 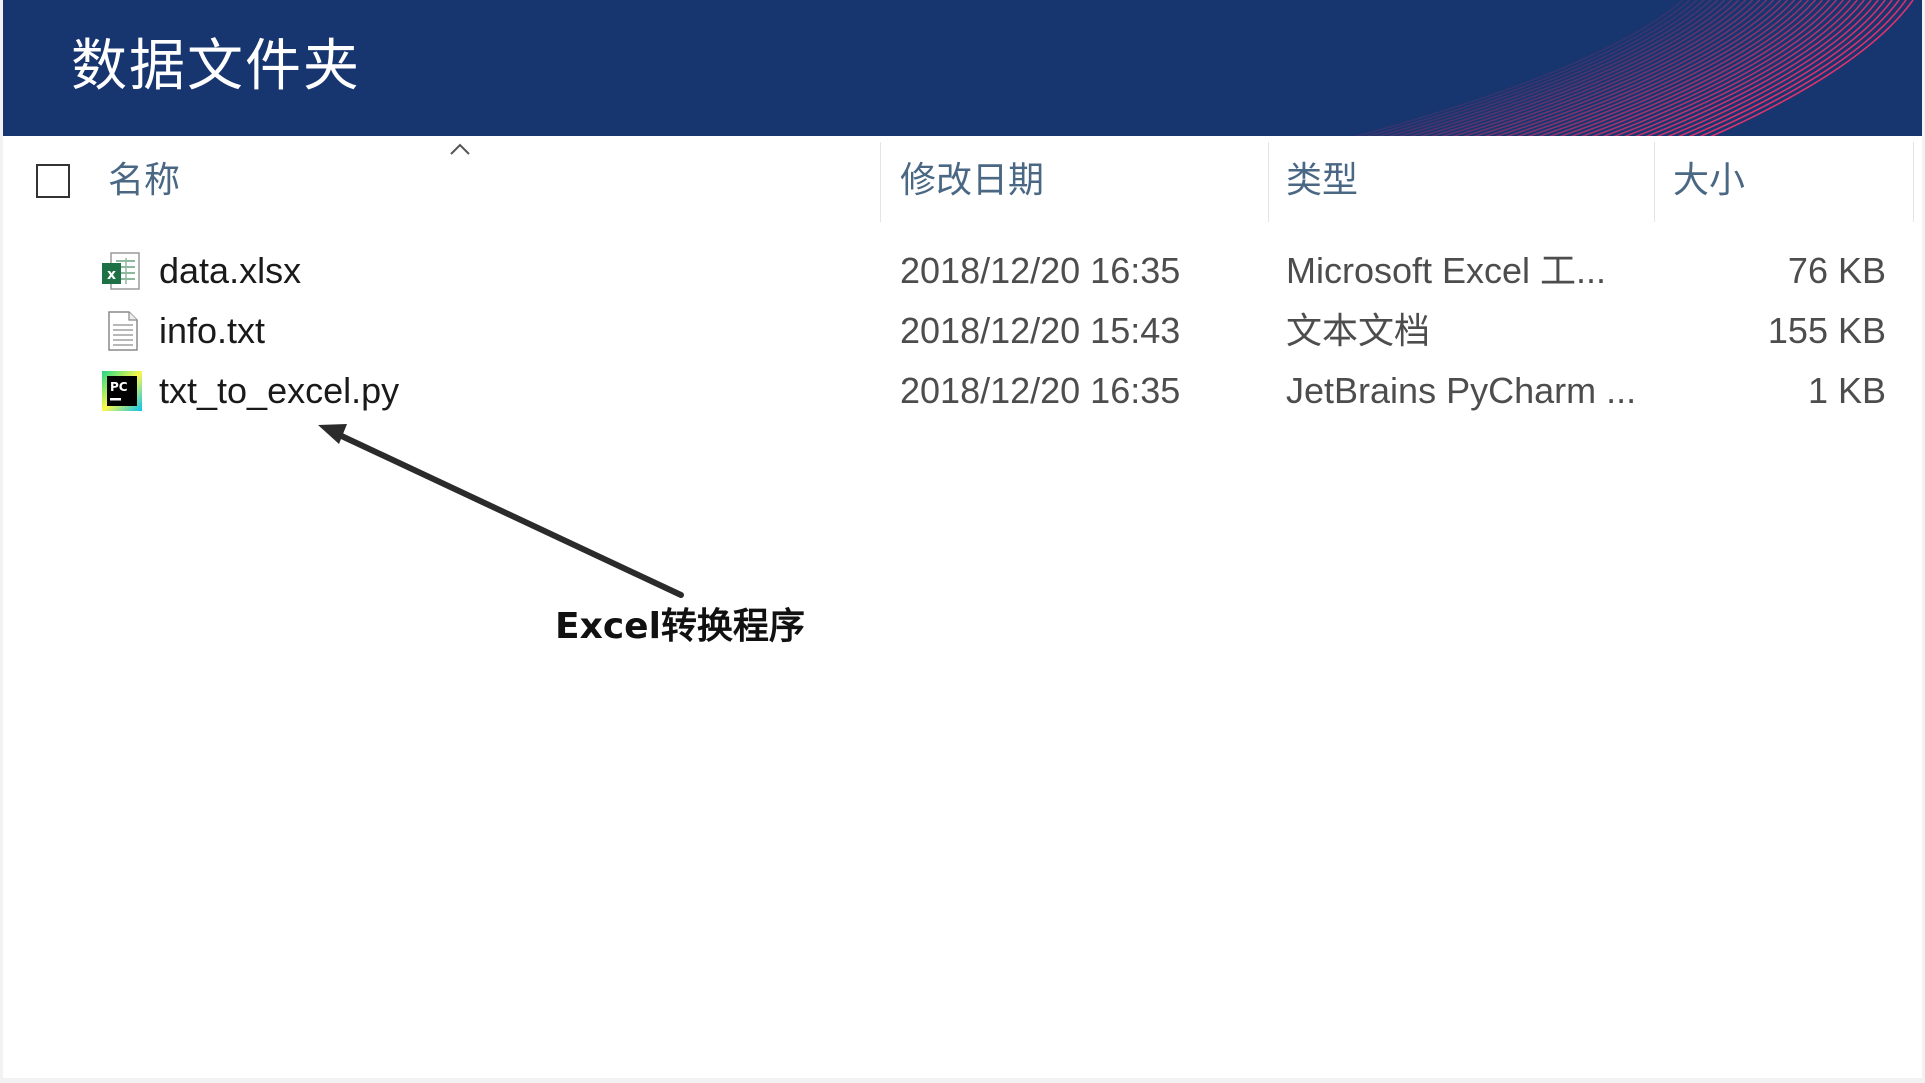 What do you see at coordinates (230, 271) in the screenshot?
I see `file-name: data.xlsx` at bounding box center [230, 271].